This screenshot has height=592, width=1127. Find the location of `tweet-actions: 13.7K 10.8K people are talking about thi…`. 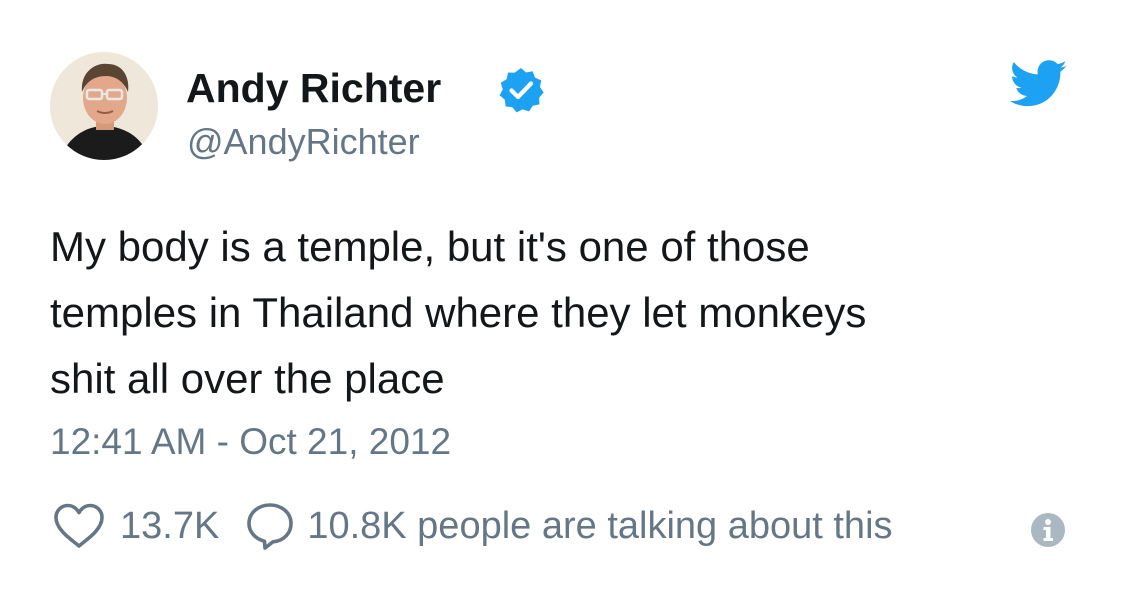

tweet-actions: 13.7K 10.8K people are talking about thi… is located at coordinates (472, 526).